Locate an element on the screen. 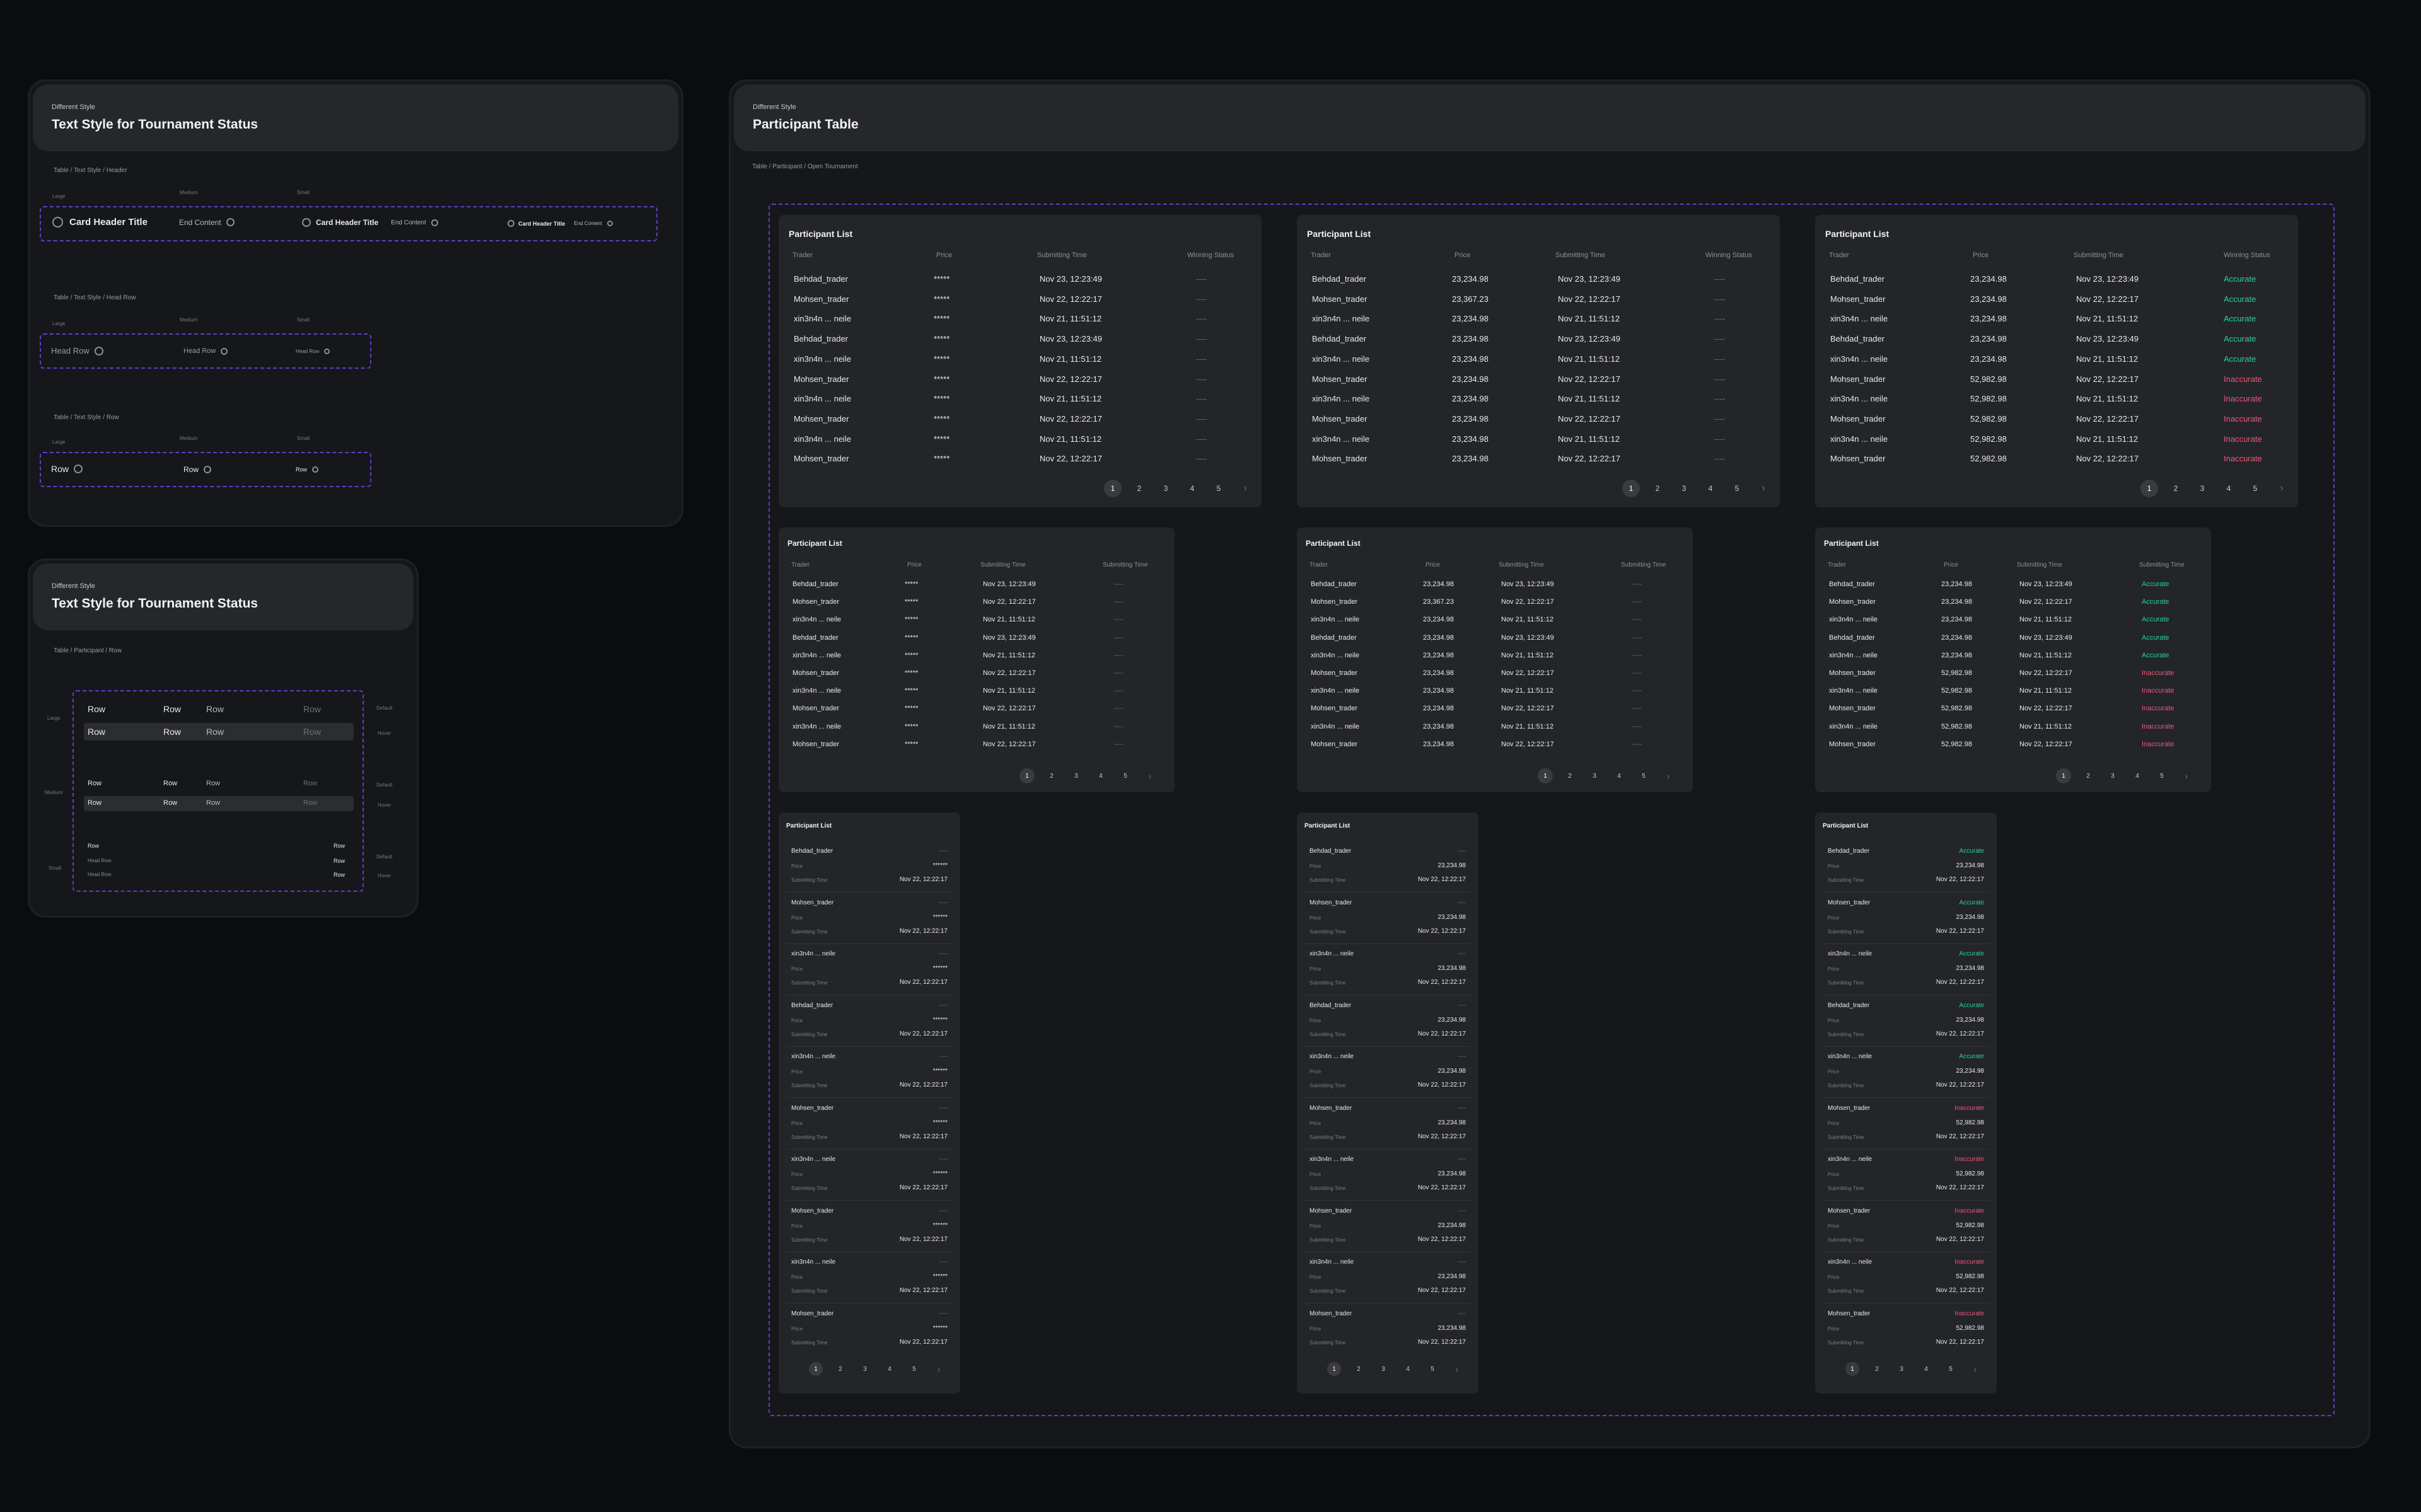  status-cell: Accurate is located at coordinates (1971, 902).